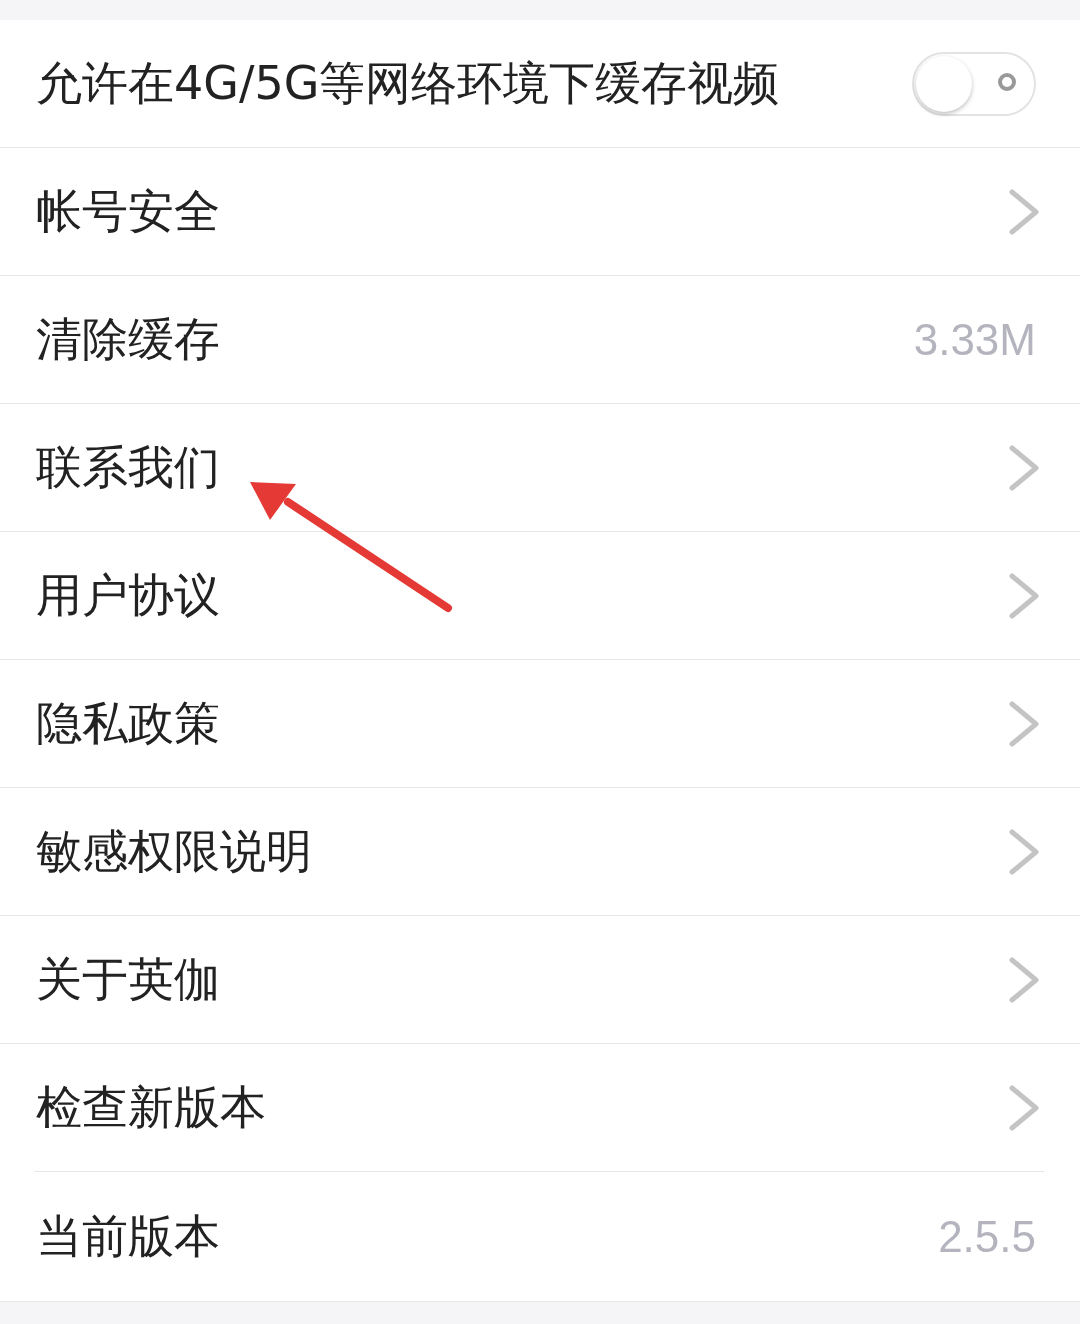 The width and height of the screenshot is (1080, 1324). I want to click on setting-label: 清除缓存, so click(128, 339).